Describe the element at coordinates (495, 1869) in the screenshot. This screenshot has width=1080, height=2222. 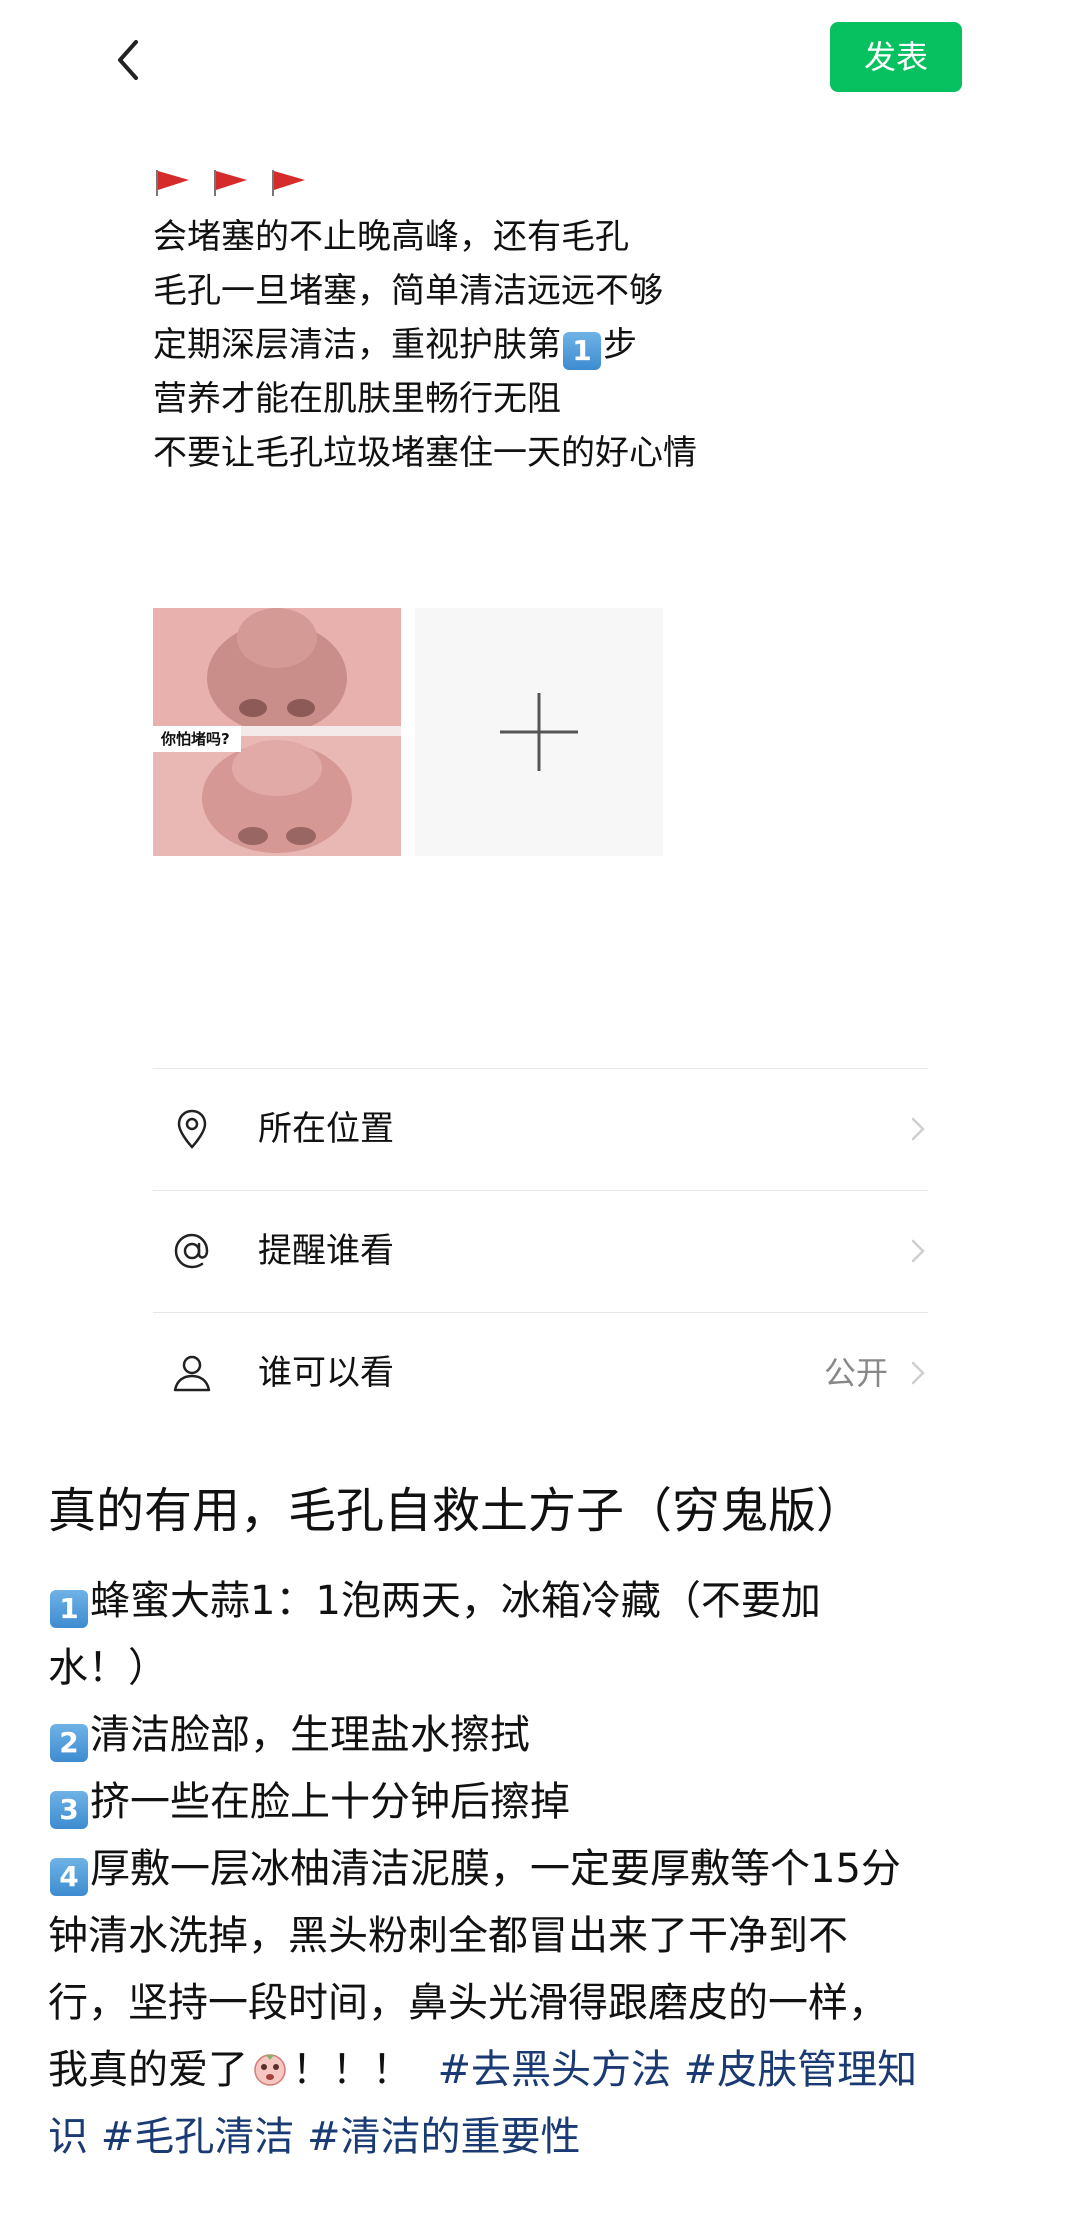
I see `body-text: 厚敷一层冰柚清洁泥膜，一定要厚敷等个15分` at that location.